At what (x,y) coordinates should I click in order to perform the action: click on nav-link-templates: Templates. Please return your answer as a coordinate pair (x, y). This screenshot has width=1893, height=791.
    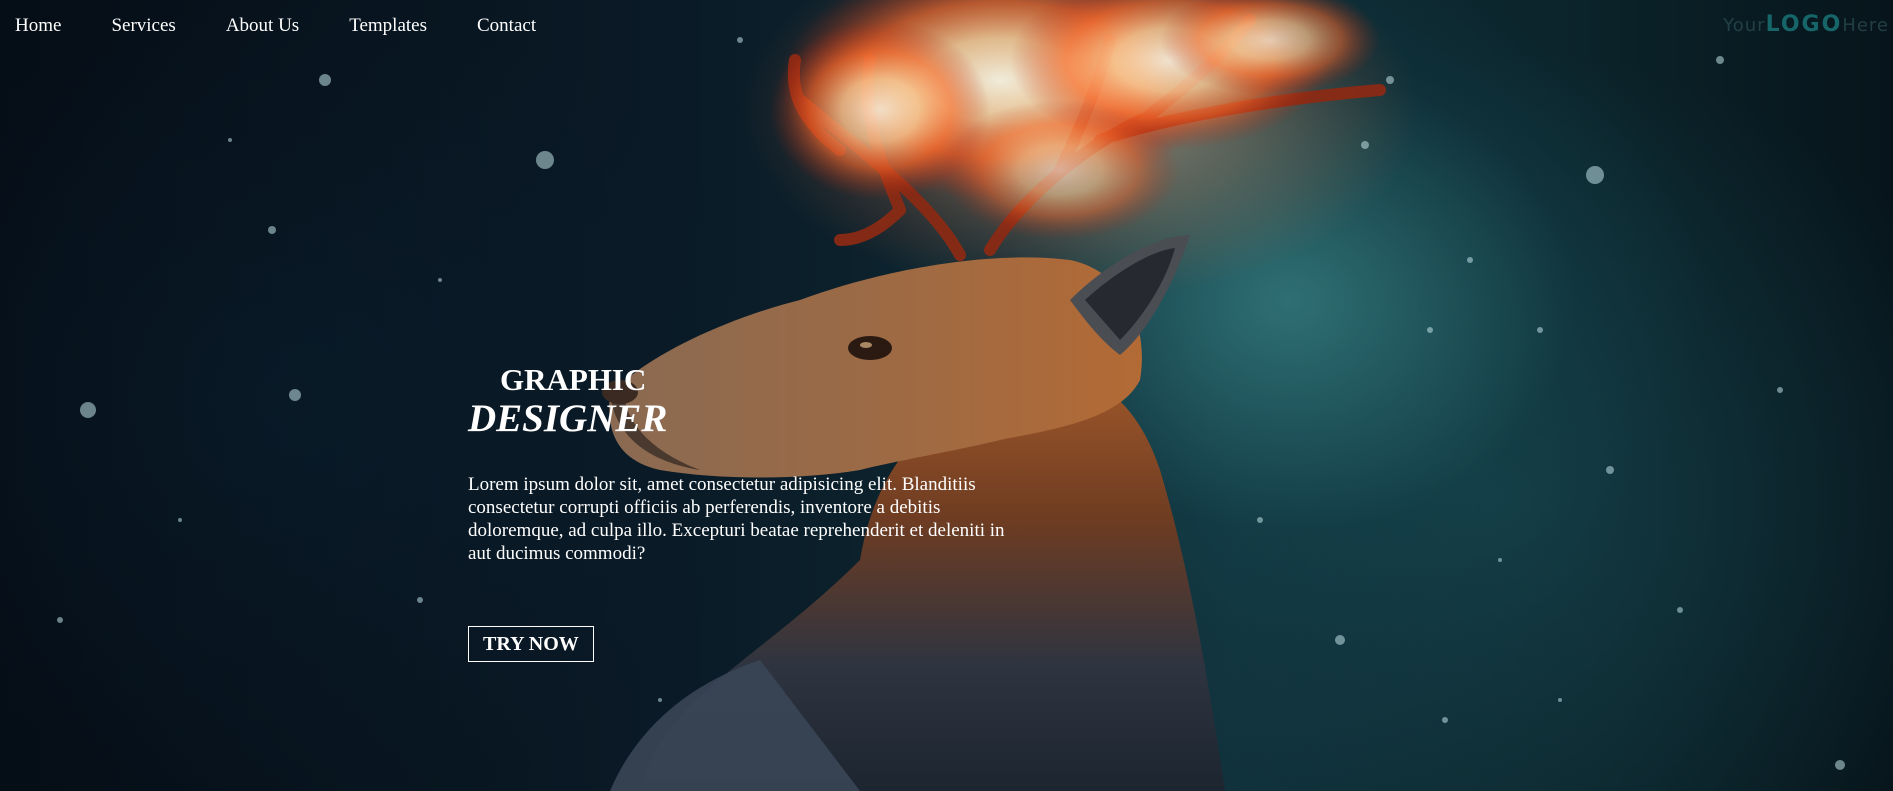
    Looking at the image, I should click on (388, 26).